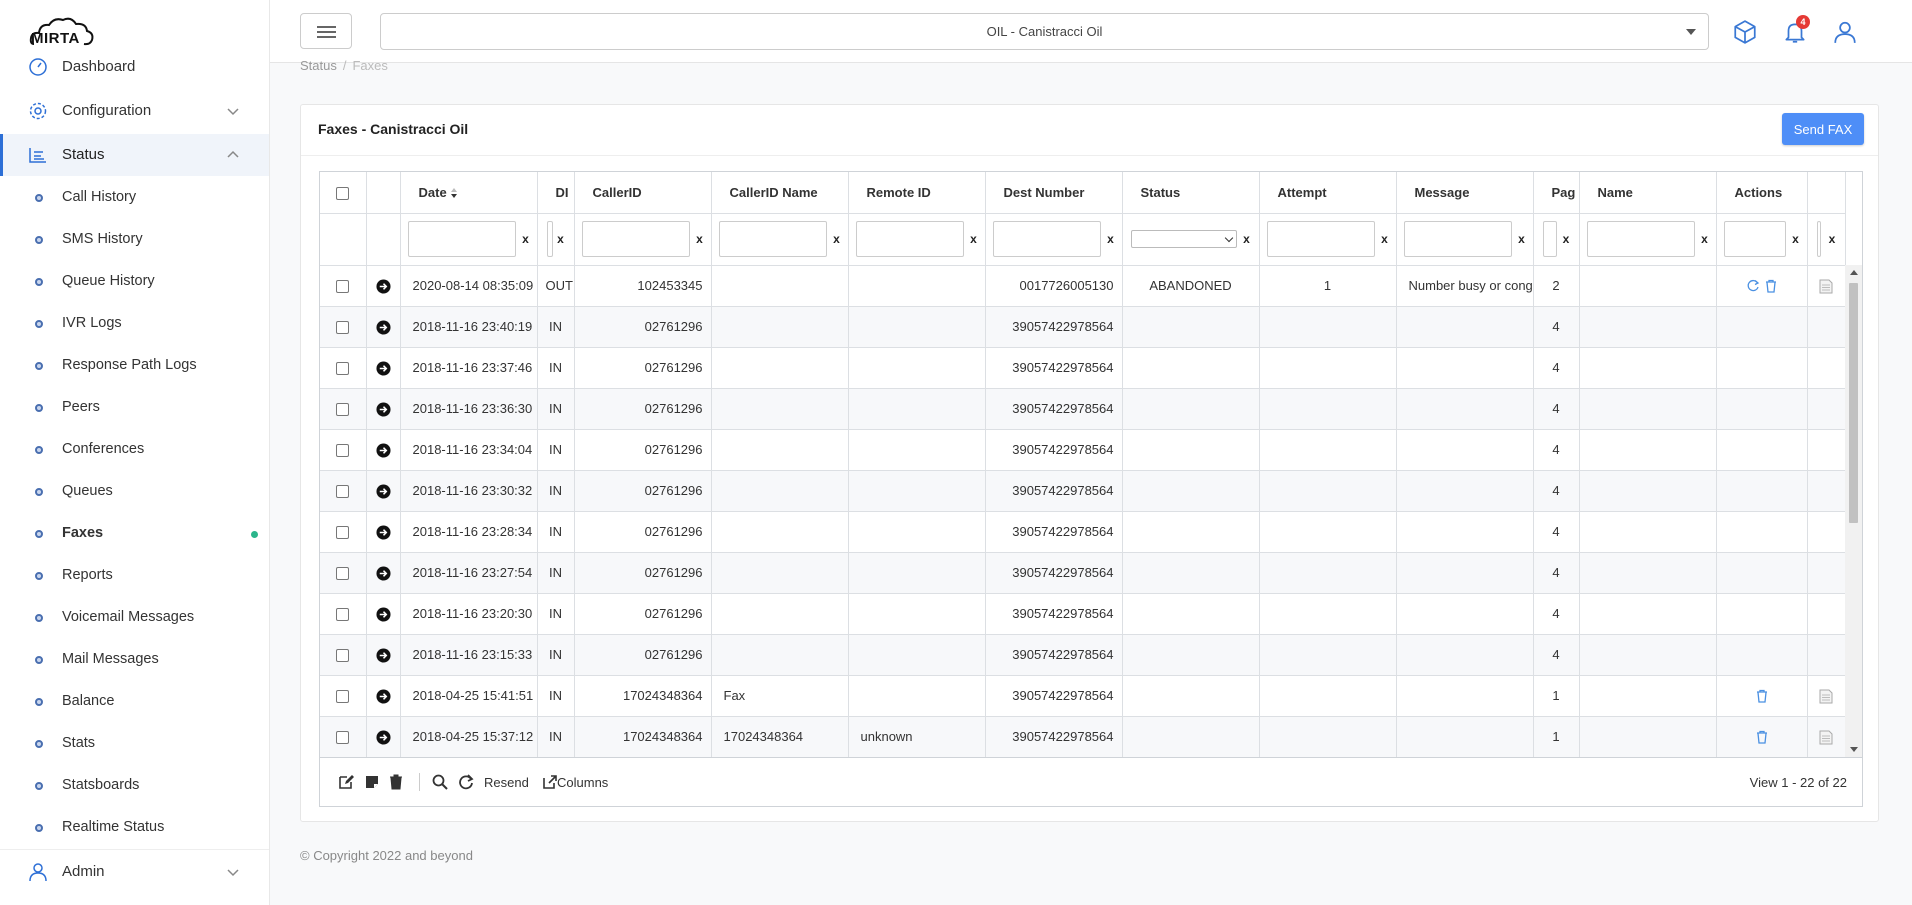  Describe the element at coordinates (1818, 239) in the screenshot. I see `filter-input-doc` at that location.